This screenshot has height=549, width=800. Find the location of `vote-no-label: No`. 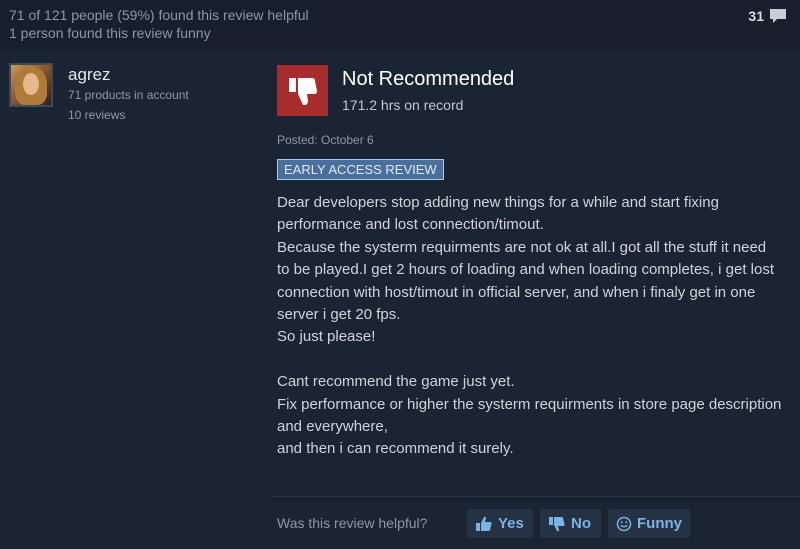

vote-no-label: No is located at coordinates (581, 523).